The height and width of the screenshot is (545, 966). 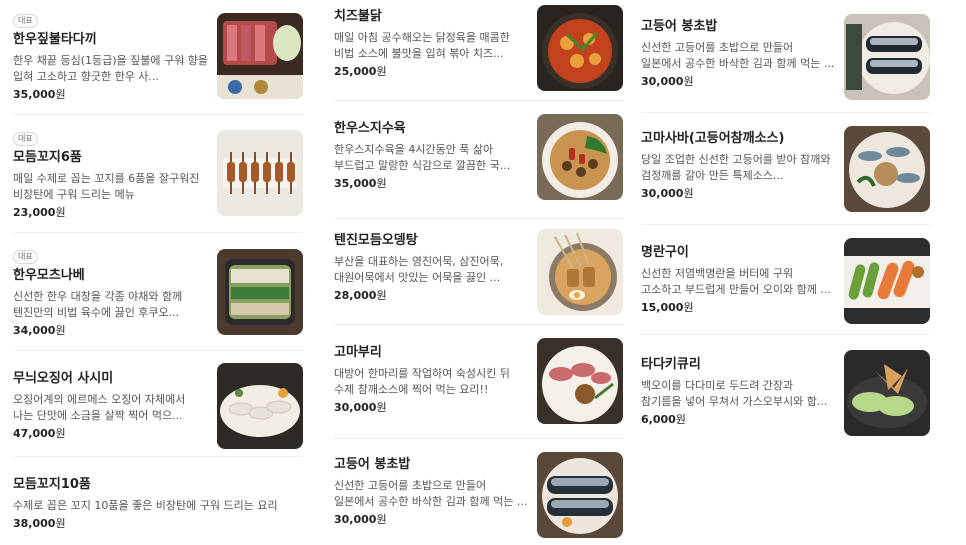 I want to click on menu-item-name: 치즈불닭, so click(x=358, y=16).